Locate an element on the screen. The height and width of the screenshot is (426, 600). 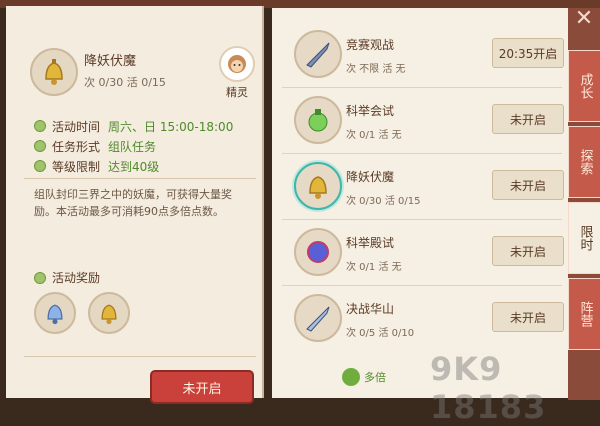
info-label: 活动时间 is located at coordinates (76, 126).